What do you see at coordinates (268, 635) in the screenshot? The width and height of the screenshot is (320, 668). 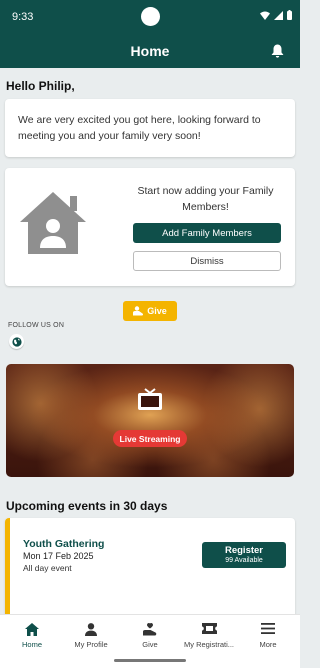 I see `nav-item-more: More` at bounding box center [268, 635].